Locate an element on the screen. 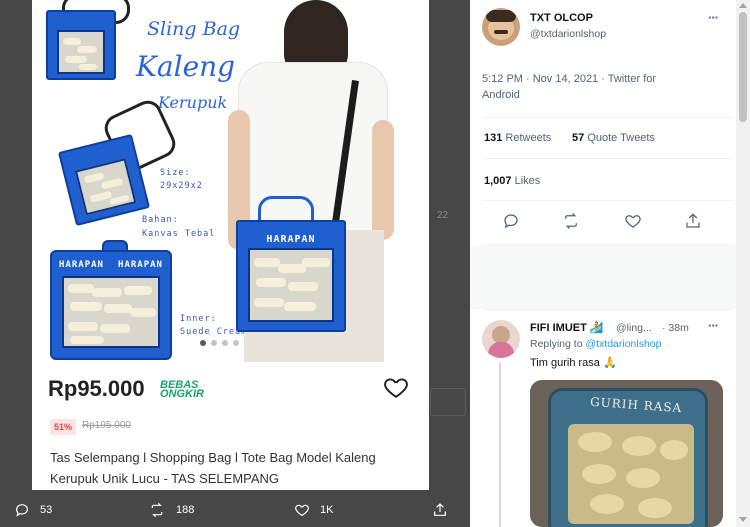 This screenshot has width=750, height=527. author-avatar is located at coordinates (501, 27).